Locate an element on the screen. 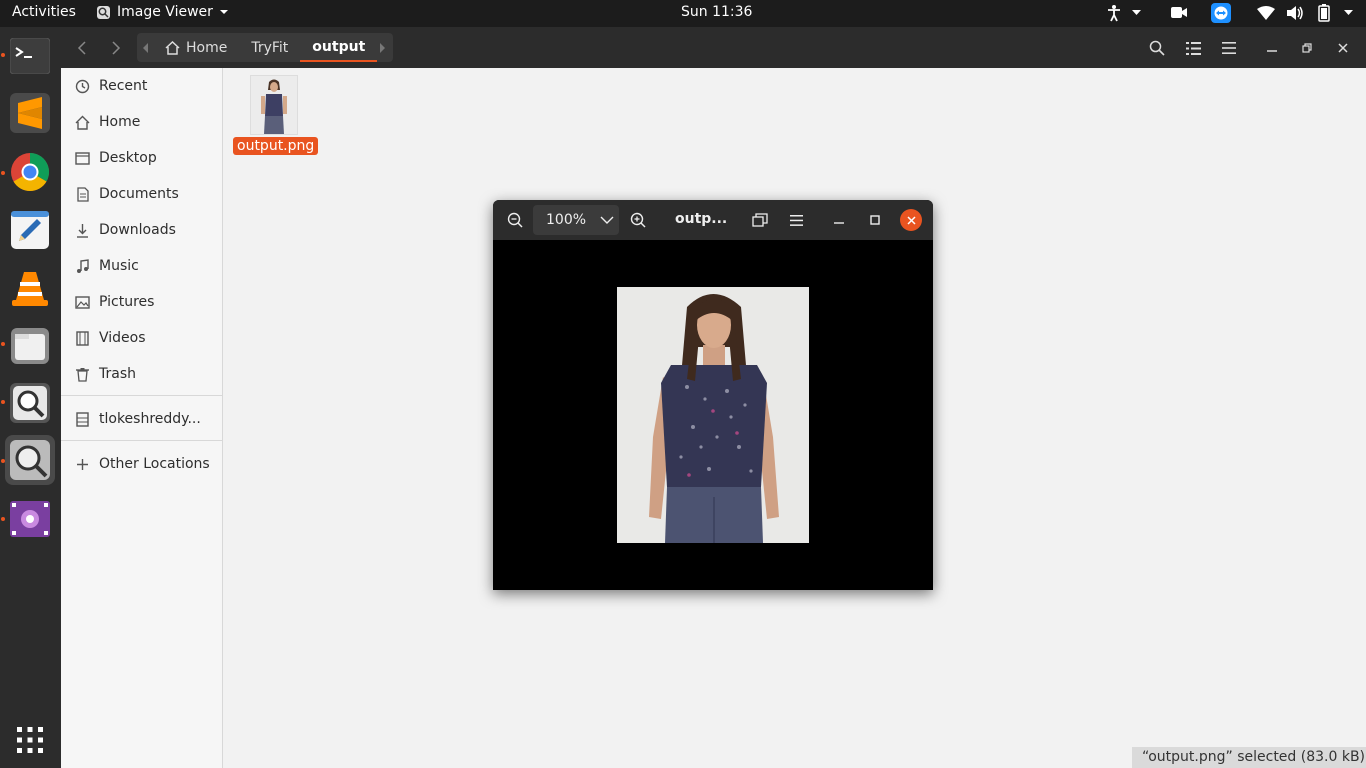 The width and height of the screenshot is (1366, 768). zoom-level-dropdown: 100% is located at coordinates (576, 220).